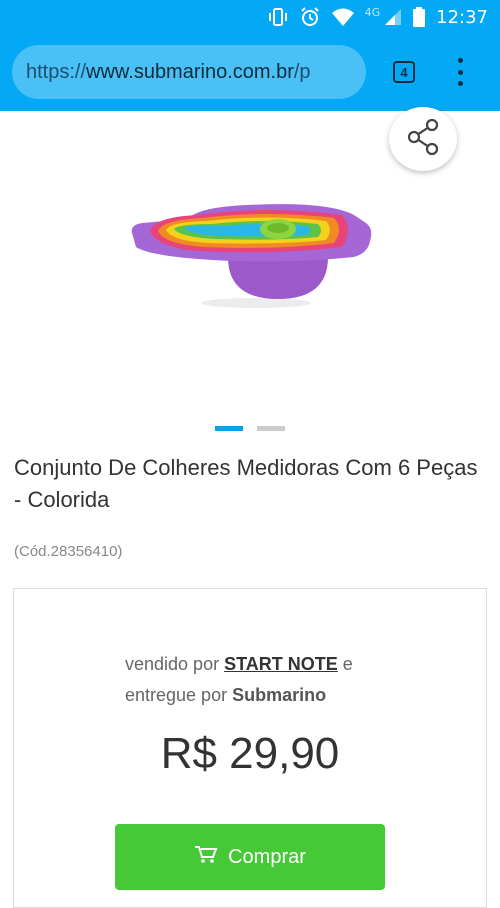  Describe the element at coordinates (393, 17) in the screenshot. I see `signal-icon` at that location.